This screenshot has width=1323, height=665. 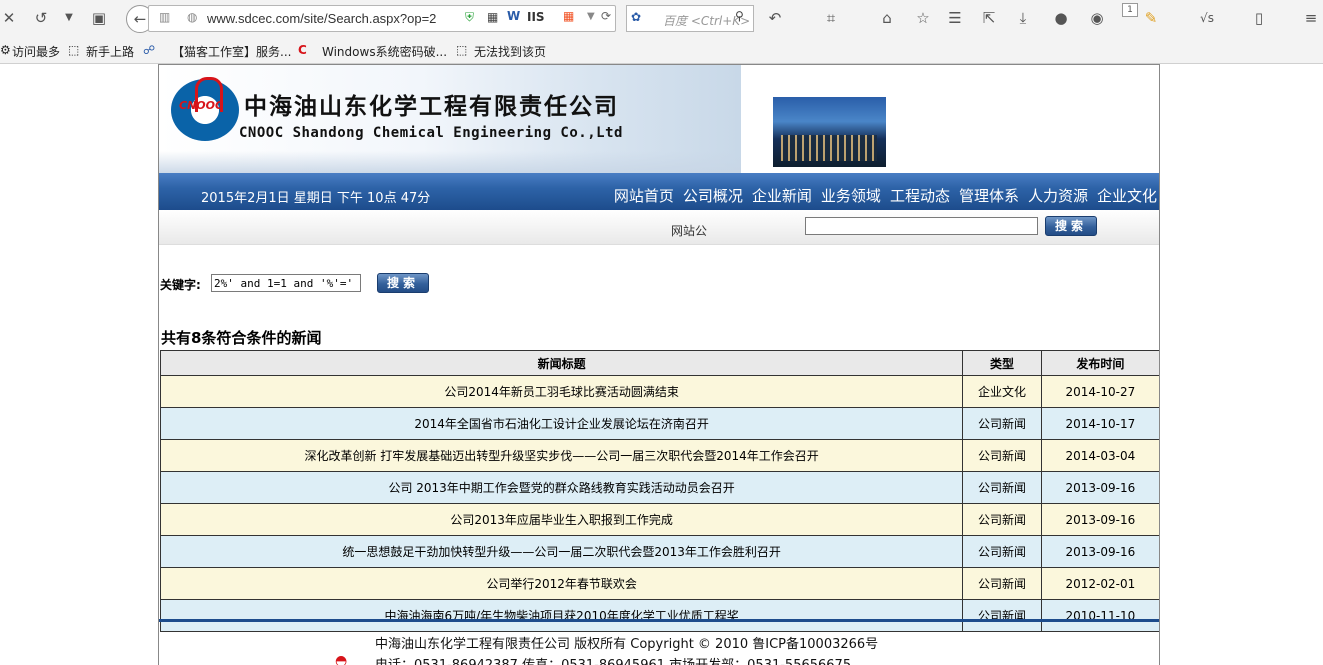 I want to click on close-icon: ✕, so click(x=9, y=18).